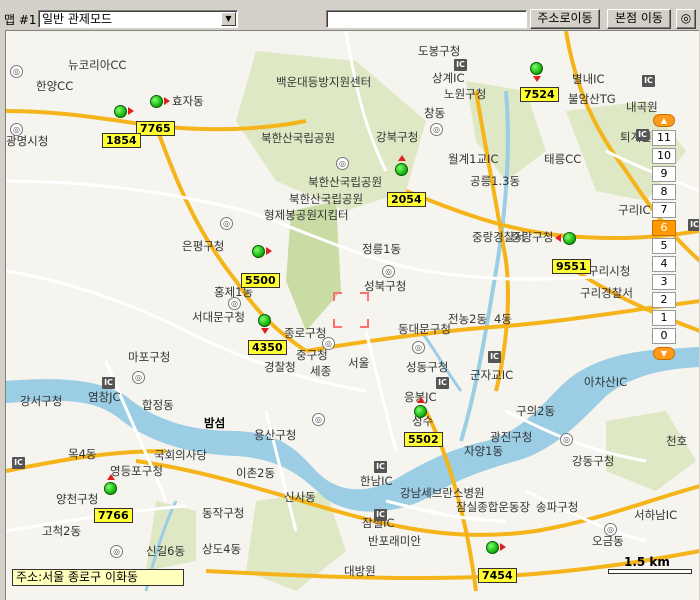 This screenshot has height=600, width=700. I want to click on zoom-level-10: 10, so click(664, 156).